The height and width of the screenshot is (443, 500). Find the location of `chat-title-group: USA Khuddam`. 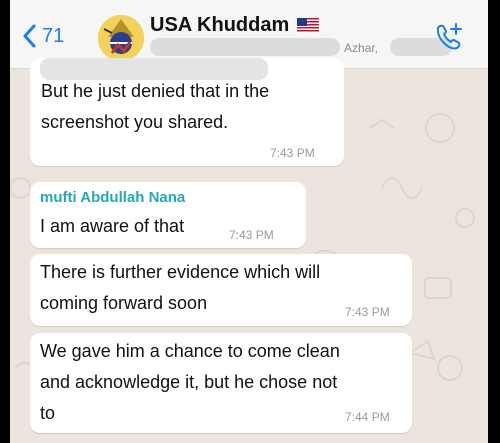

chat-title-group: USA Khuddam is located at coordinates (235, 25).